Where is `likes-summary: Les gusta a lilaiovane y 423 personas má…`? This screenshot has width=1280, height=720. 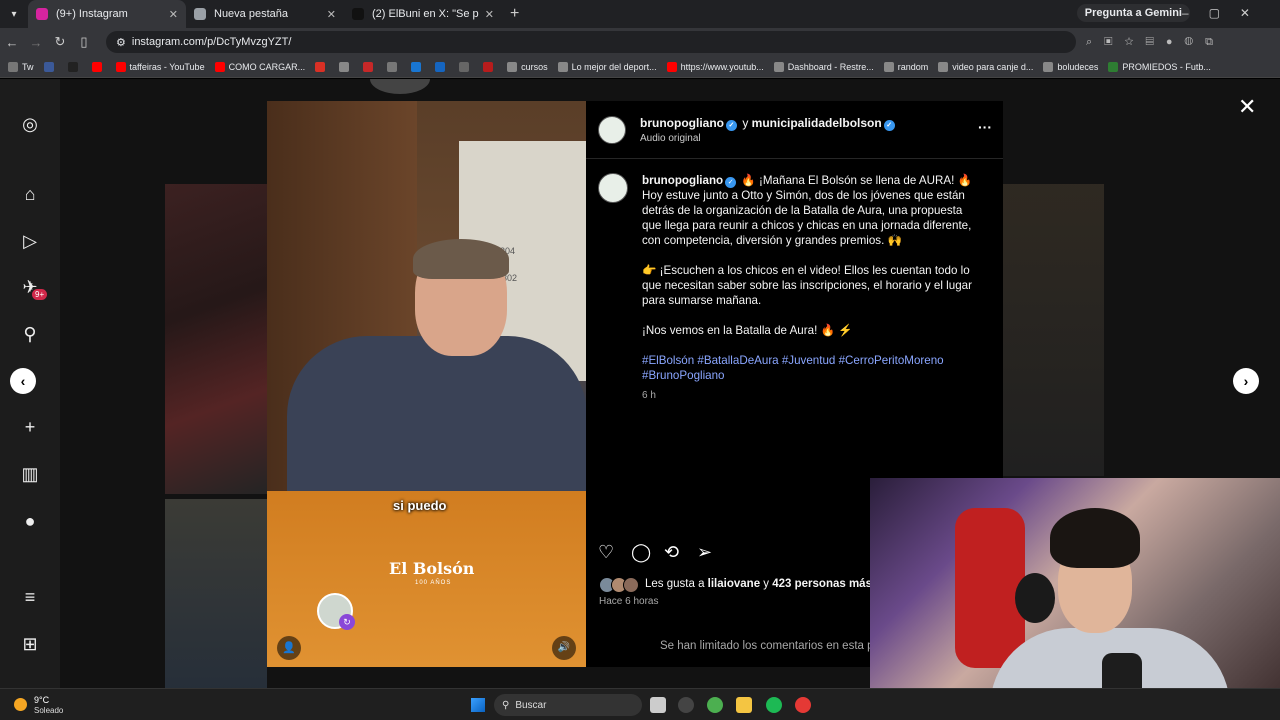 likes-summary: Les gusta a lilaiovane y 423 personas má… is located at coordinates (758, 584).